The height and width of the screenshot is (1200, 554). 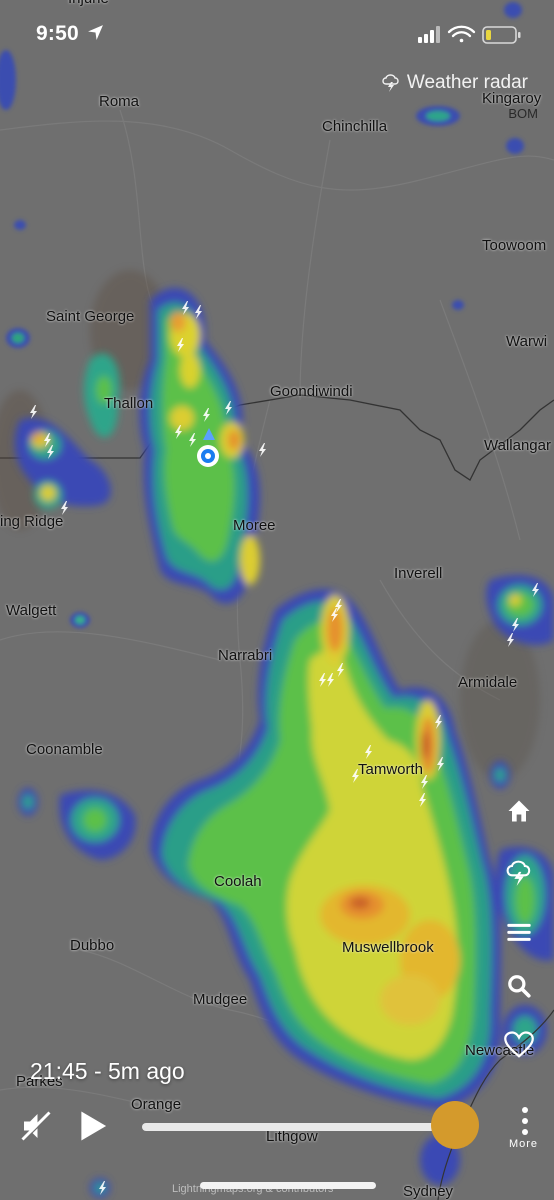 What do you see at coordinates (31, 610) in the screenshot?
I see `place-label: Walgett` at bounding box center [31, 610].